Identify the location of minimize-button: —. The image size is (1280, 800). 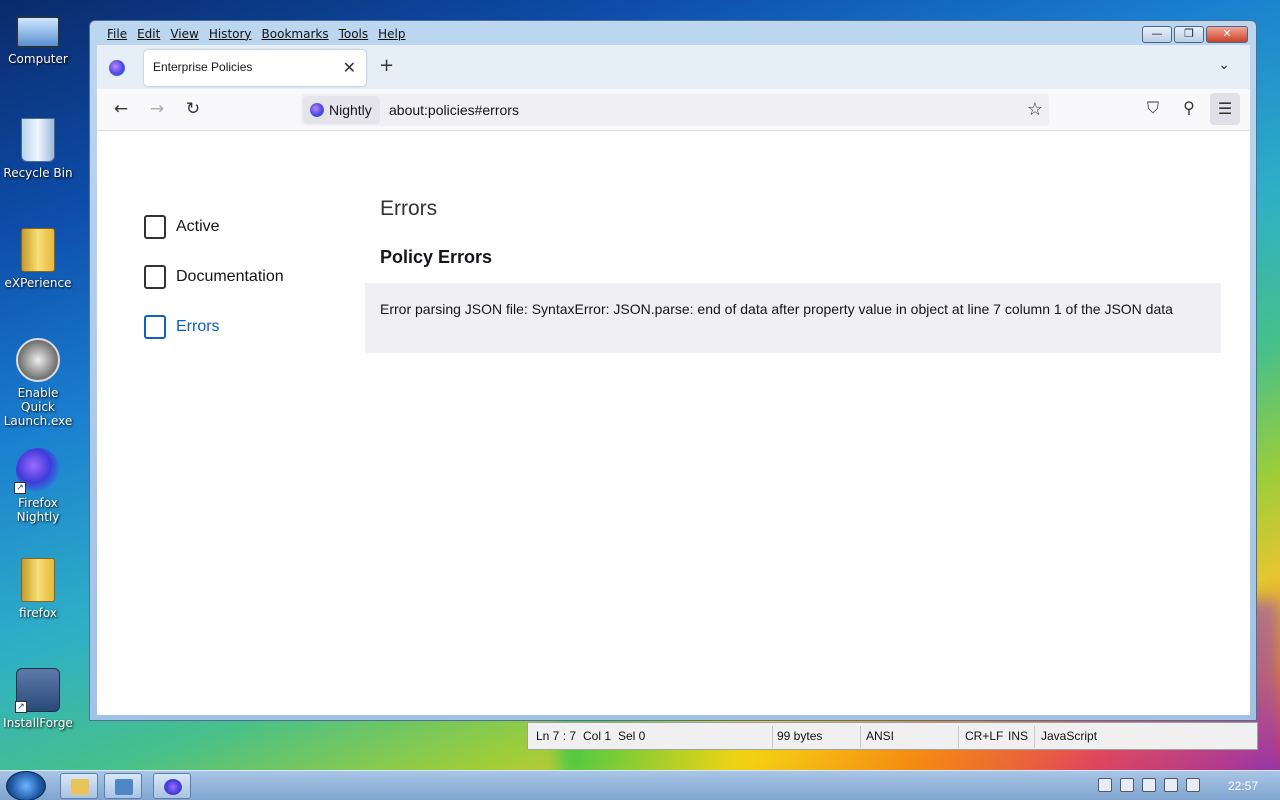
(1157, 34).